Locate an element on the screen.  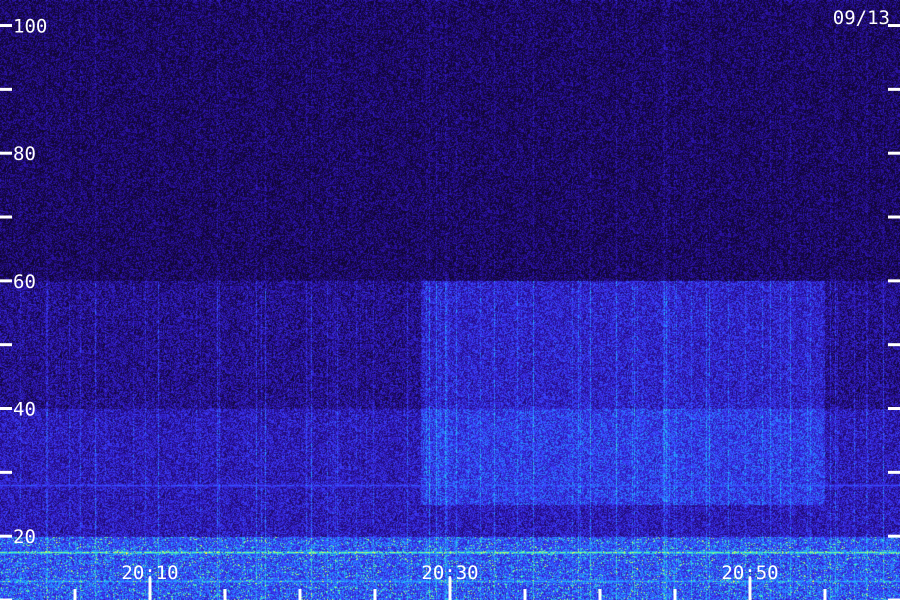
y-tick-label: 60 is located at coordinates (24, 282).